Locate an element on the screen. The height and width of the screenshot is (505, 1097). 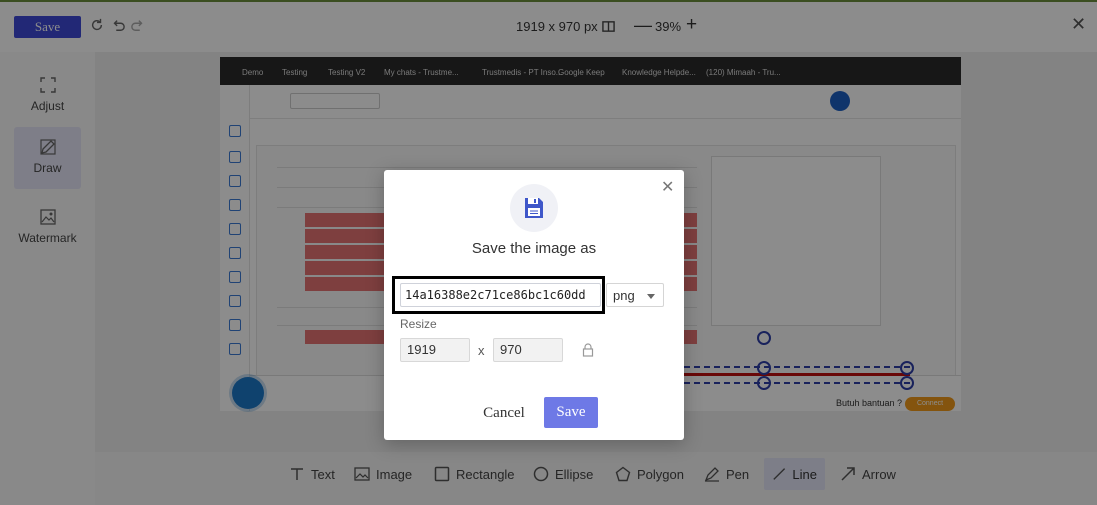
resize-label: Resize is located at coordinates (418, 324).